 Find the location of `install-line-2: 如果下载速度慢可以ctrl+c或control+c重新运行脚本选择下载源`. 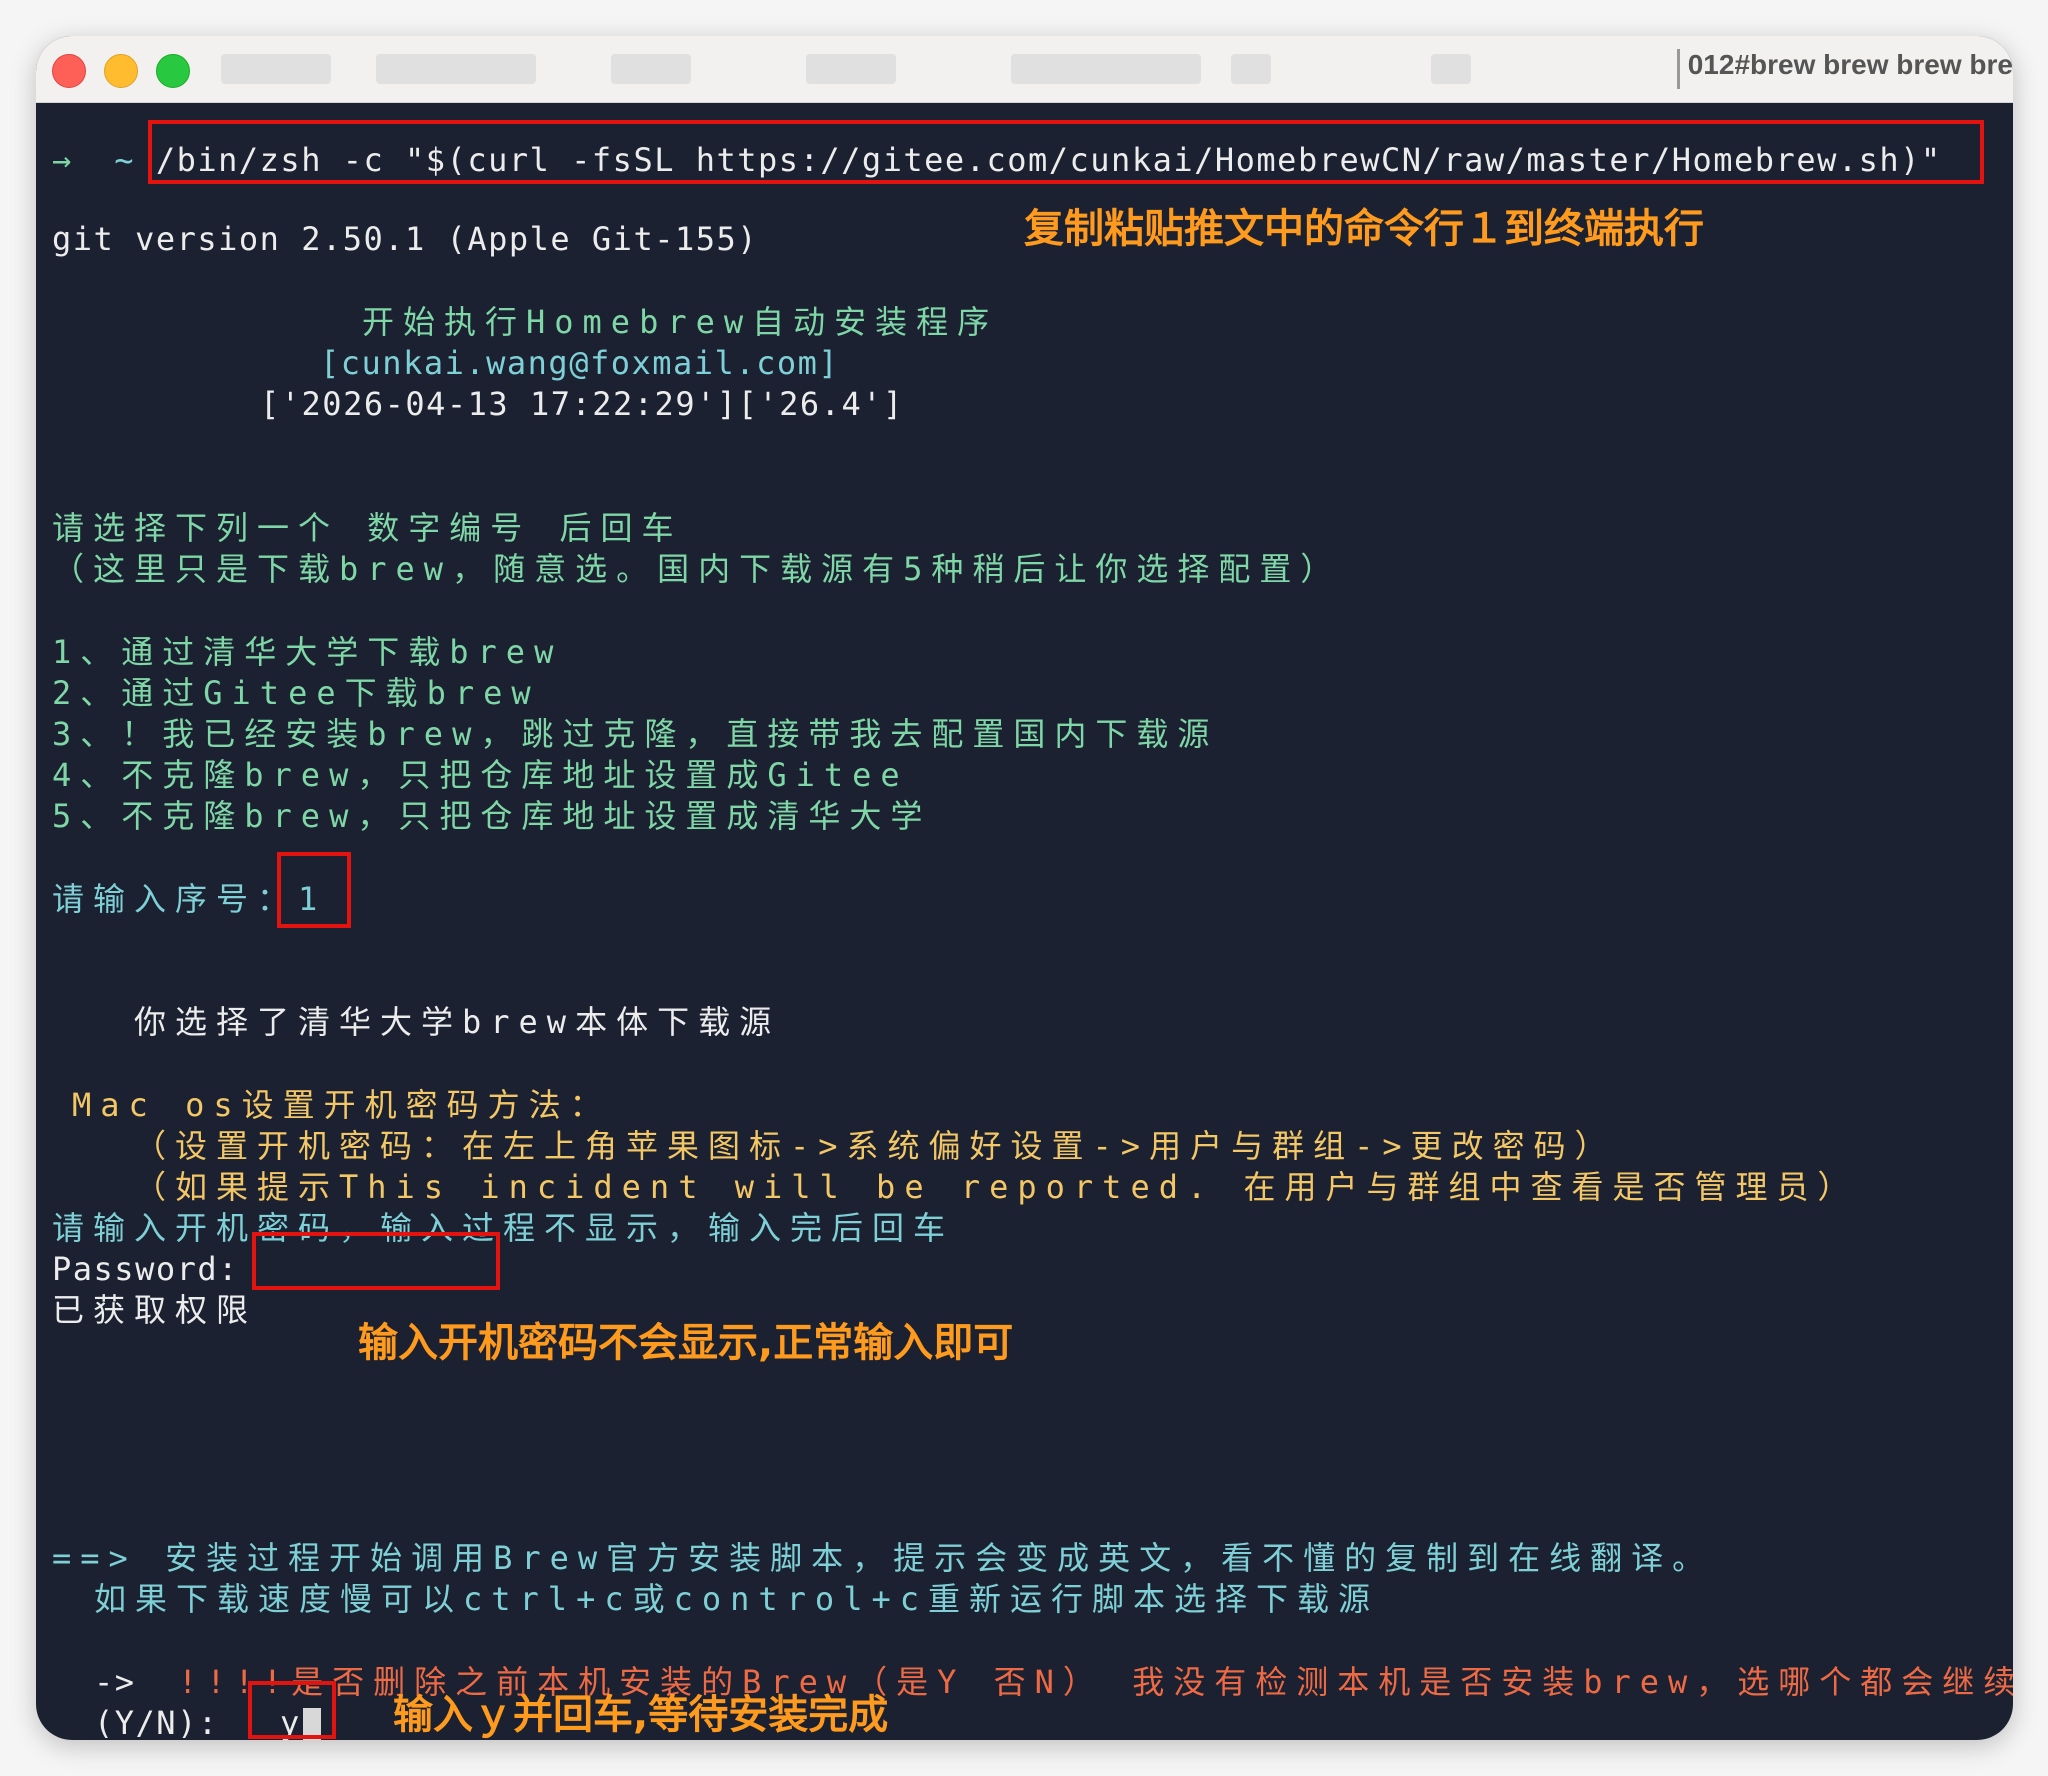

install-line-2: 如果下载速度慢可以ctrl+c或control+c重新运行脚本选择下载源 is located at coordinates (736, 1599).